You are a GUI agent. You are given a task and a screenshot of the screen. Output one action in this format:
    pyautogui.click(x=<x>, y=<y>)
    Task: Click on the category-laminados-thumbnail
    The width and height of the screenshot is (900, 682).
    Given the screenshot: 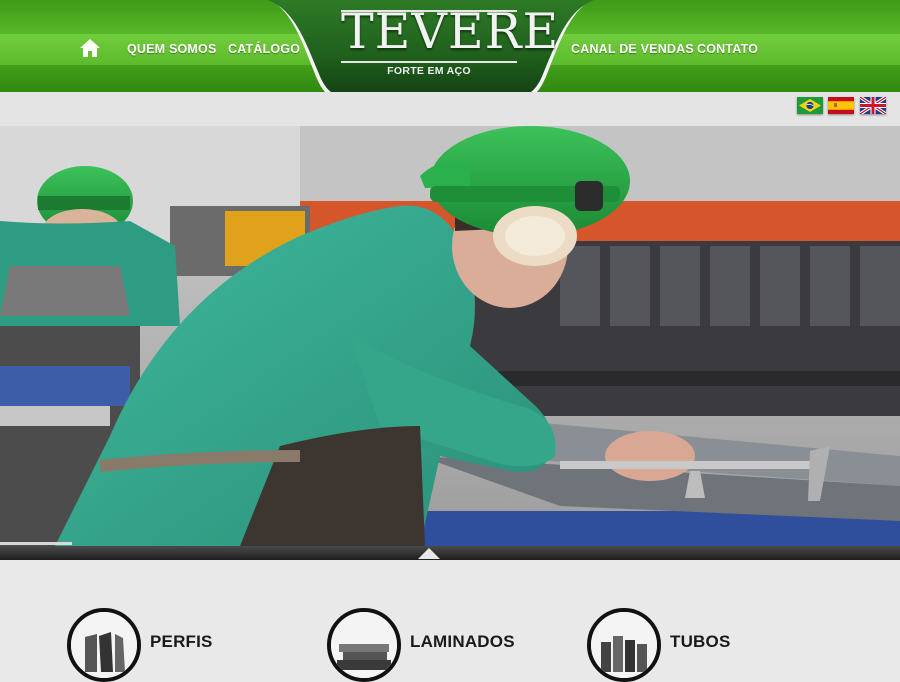 What is the action you would take?
    pyautogui.click(x=364, y=645)
    